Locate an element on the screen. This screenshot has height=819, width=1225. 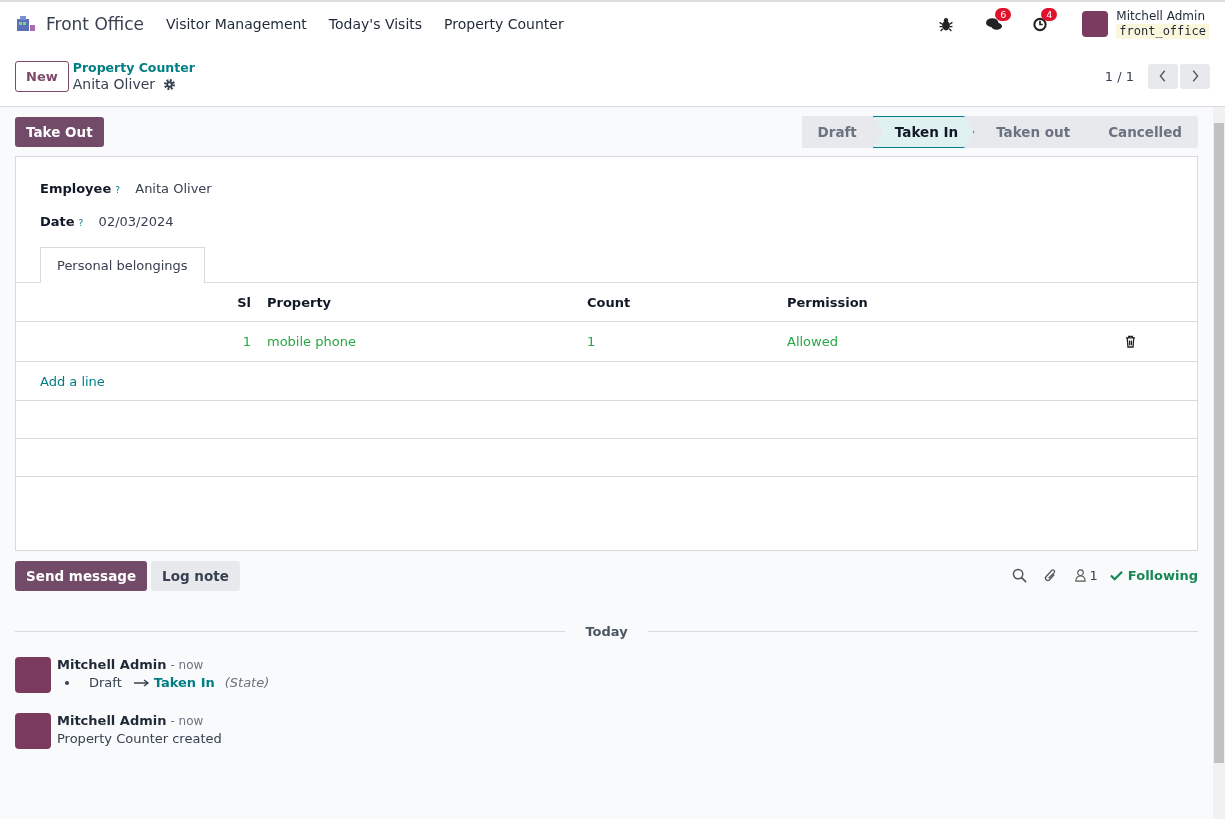
paperclip-icon is located at coordinates (1050, 575).